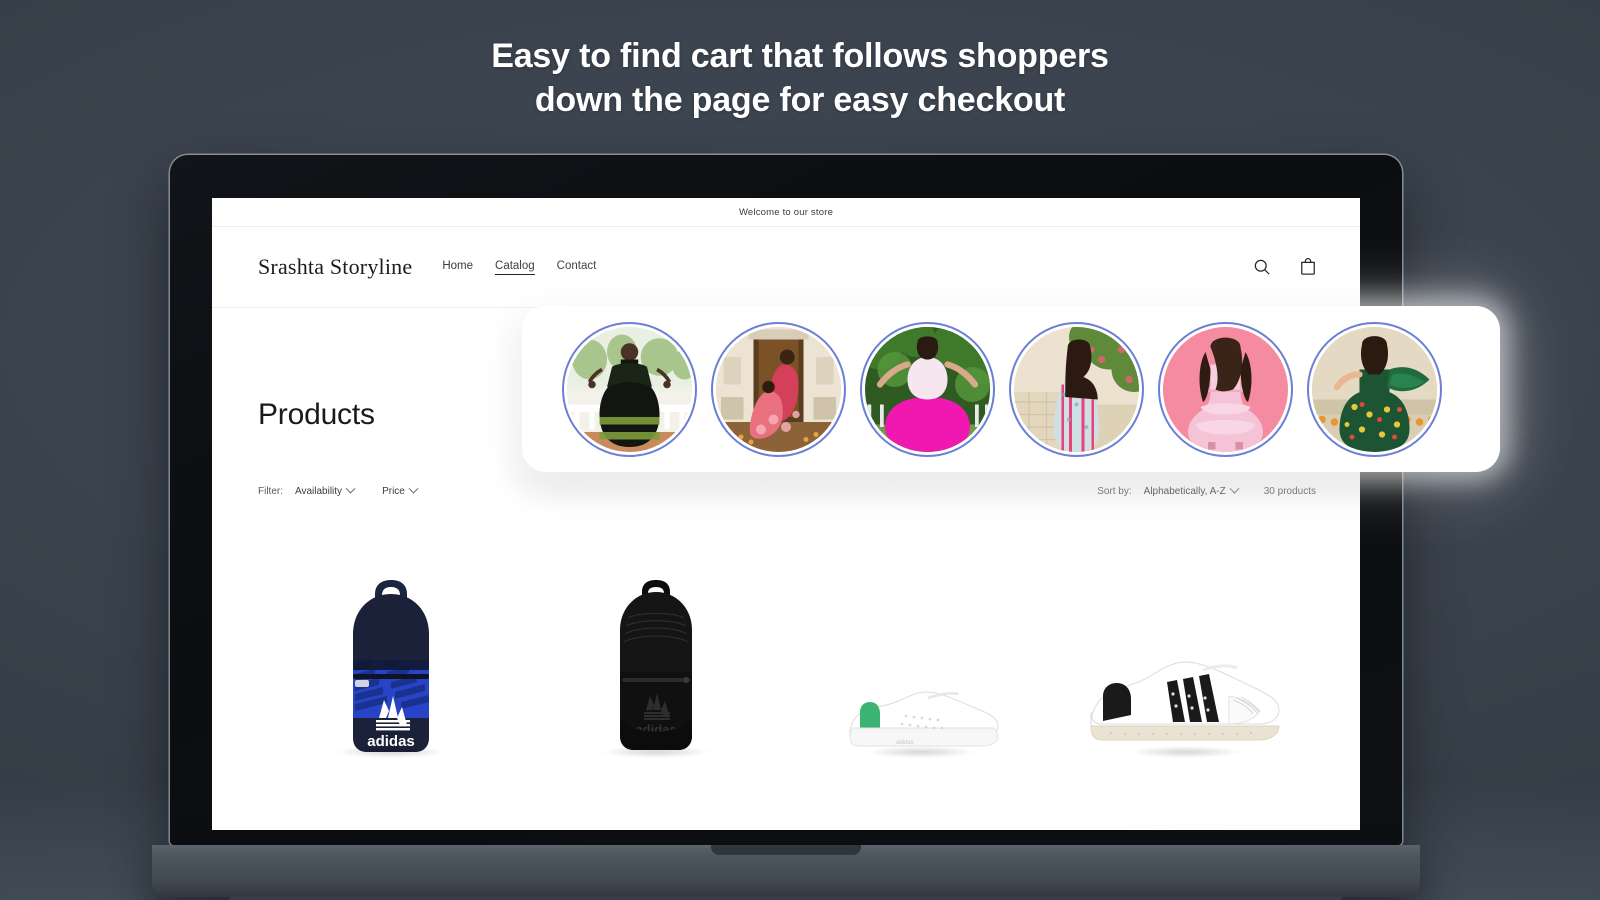 The height and width of the screenshot is (900, 1600). I want to click on product-card, so click(1185, 644).